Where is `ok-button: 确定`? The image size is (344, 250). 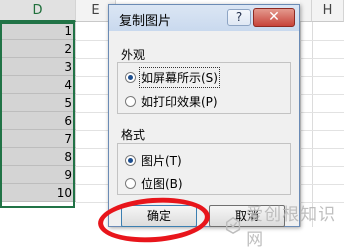
ok-button: 确定 is located at coordinates (159, 216).